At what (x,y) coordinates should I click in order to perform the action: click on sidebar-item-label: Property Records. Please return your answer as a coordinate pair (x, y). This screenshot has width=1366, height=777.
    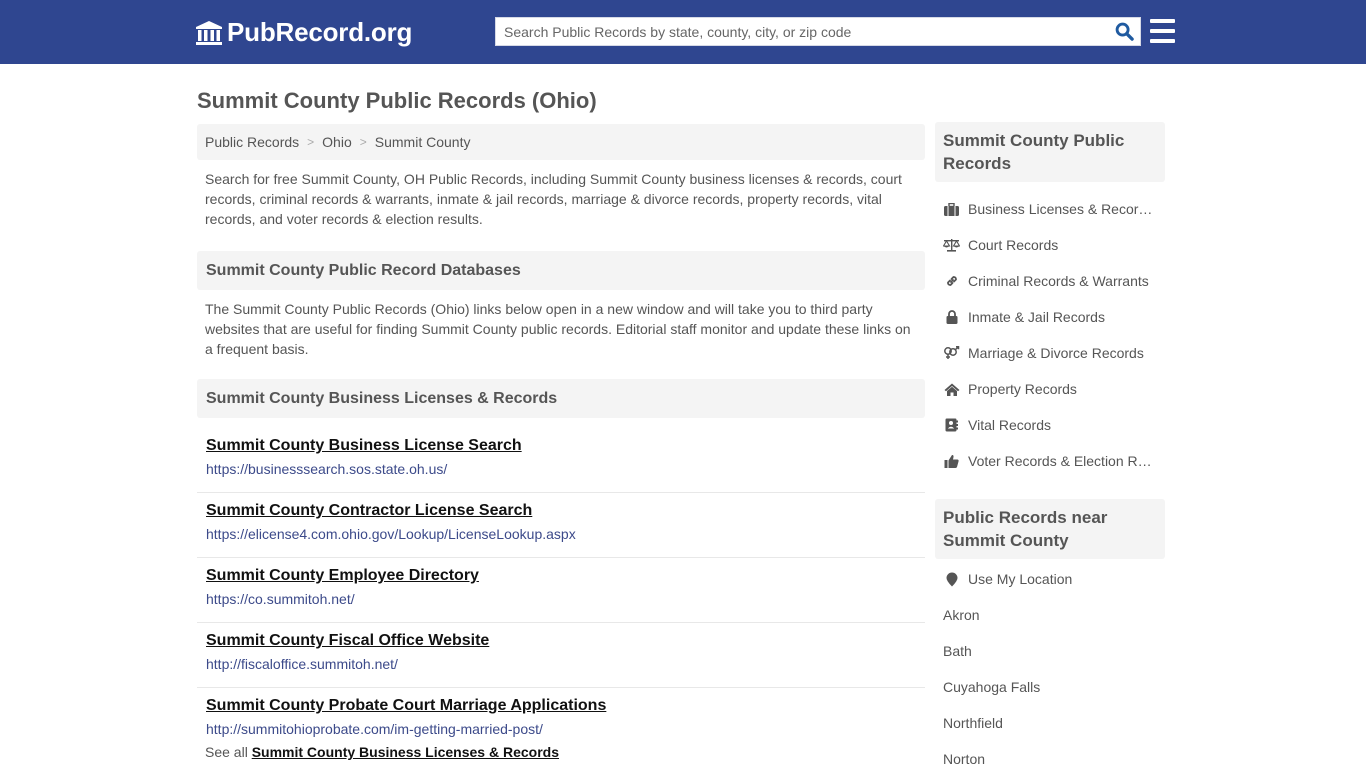
    Looking at the image, I should click on (1022, 389).